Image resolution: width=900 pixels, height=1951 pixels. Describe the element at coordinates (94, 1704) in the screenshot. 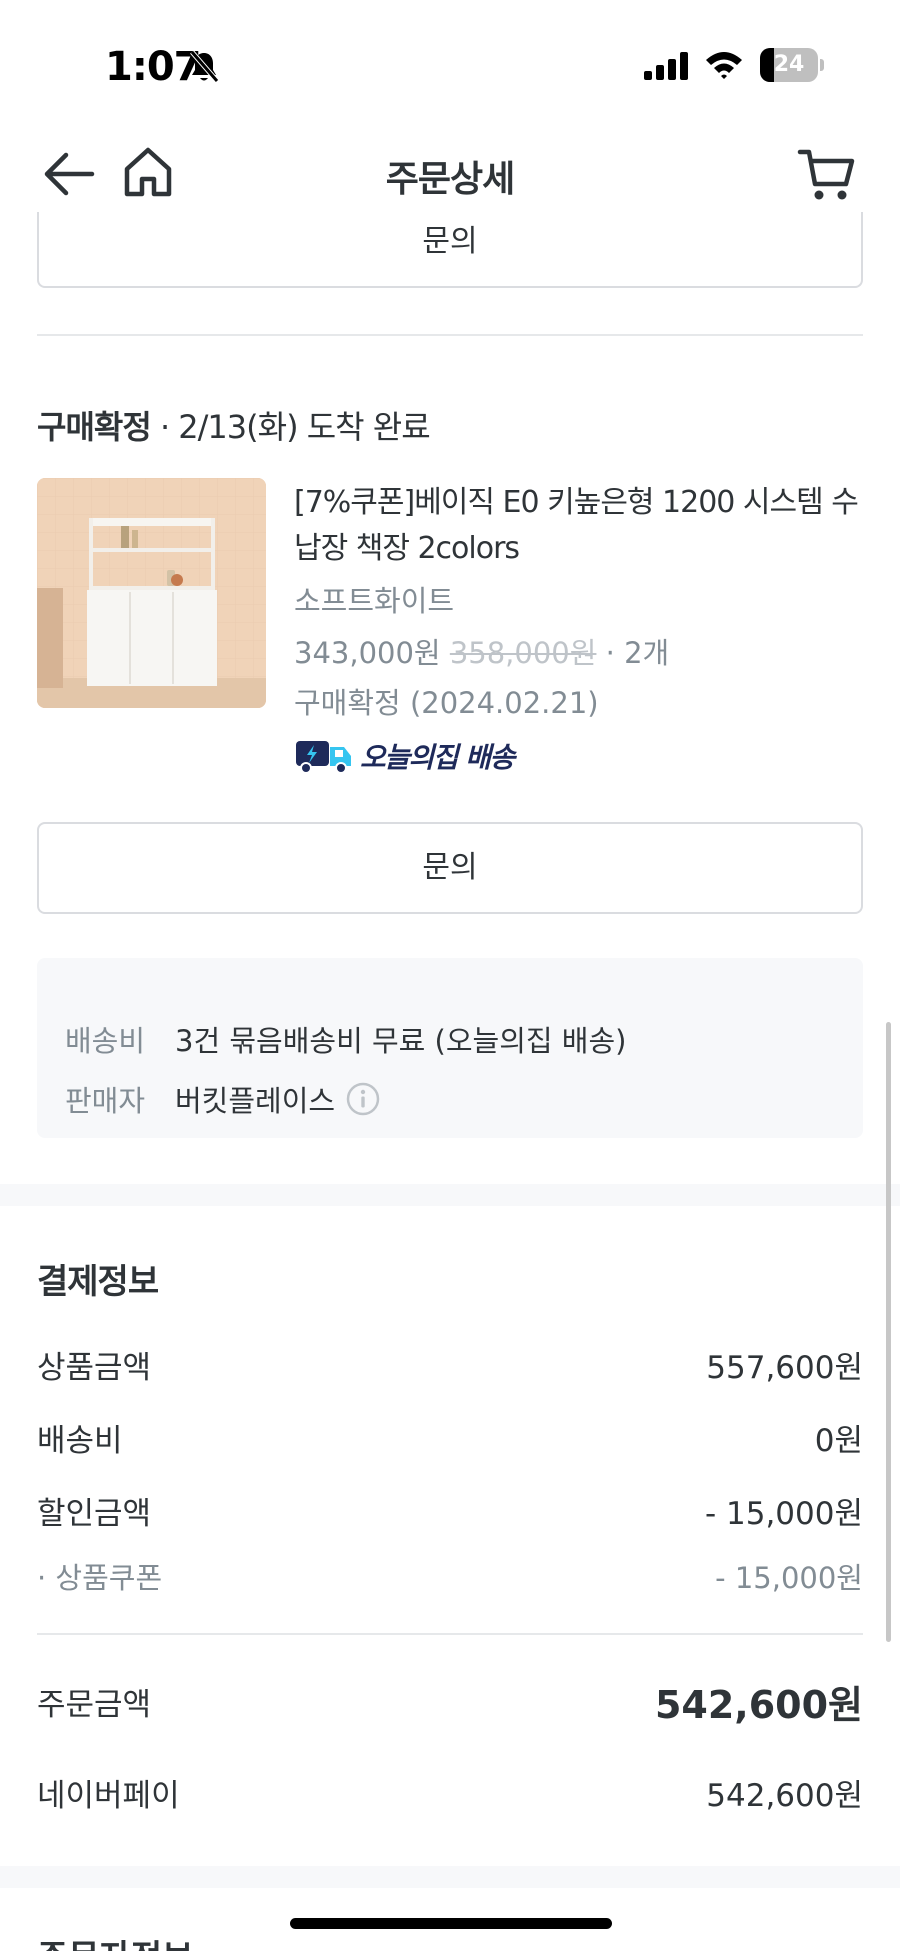

I see `order-total-label: 주문금액` at that location.